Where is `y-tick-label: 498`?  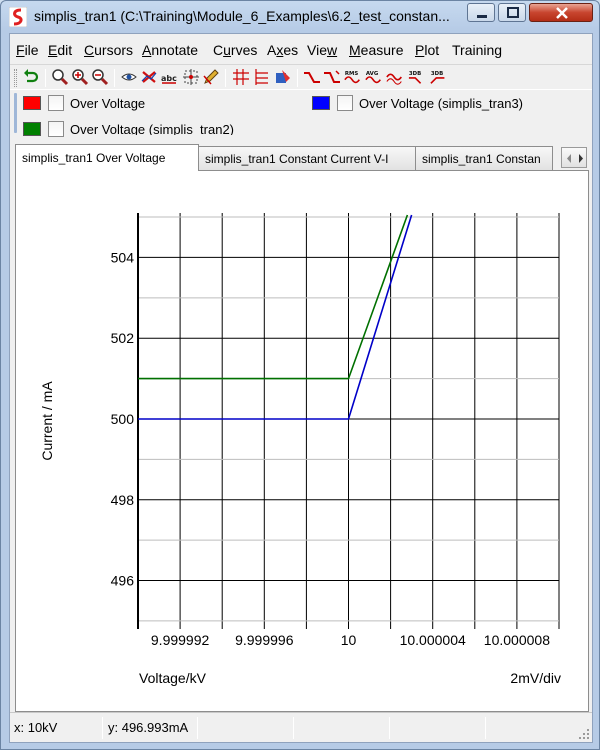
y-tick-label: 498 is located at coordinates (123, 500).